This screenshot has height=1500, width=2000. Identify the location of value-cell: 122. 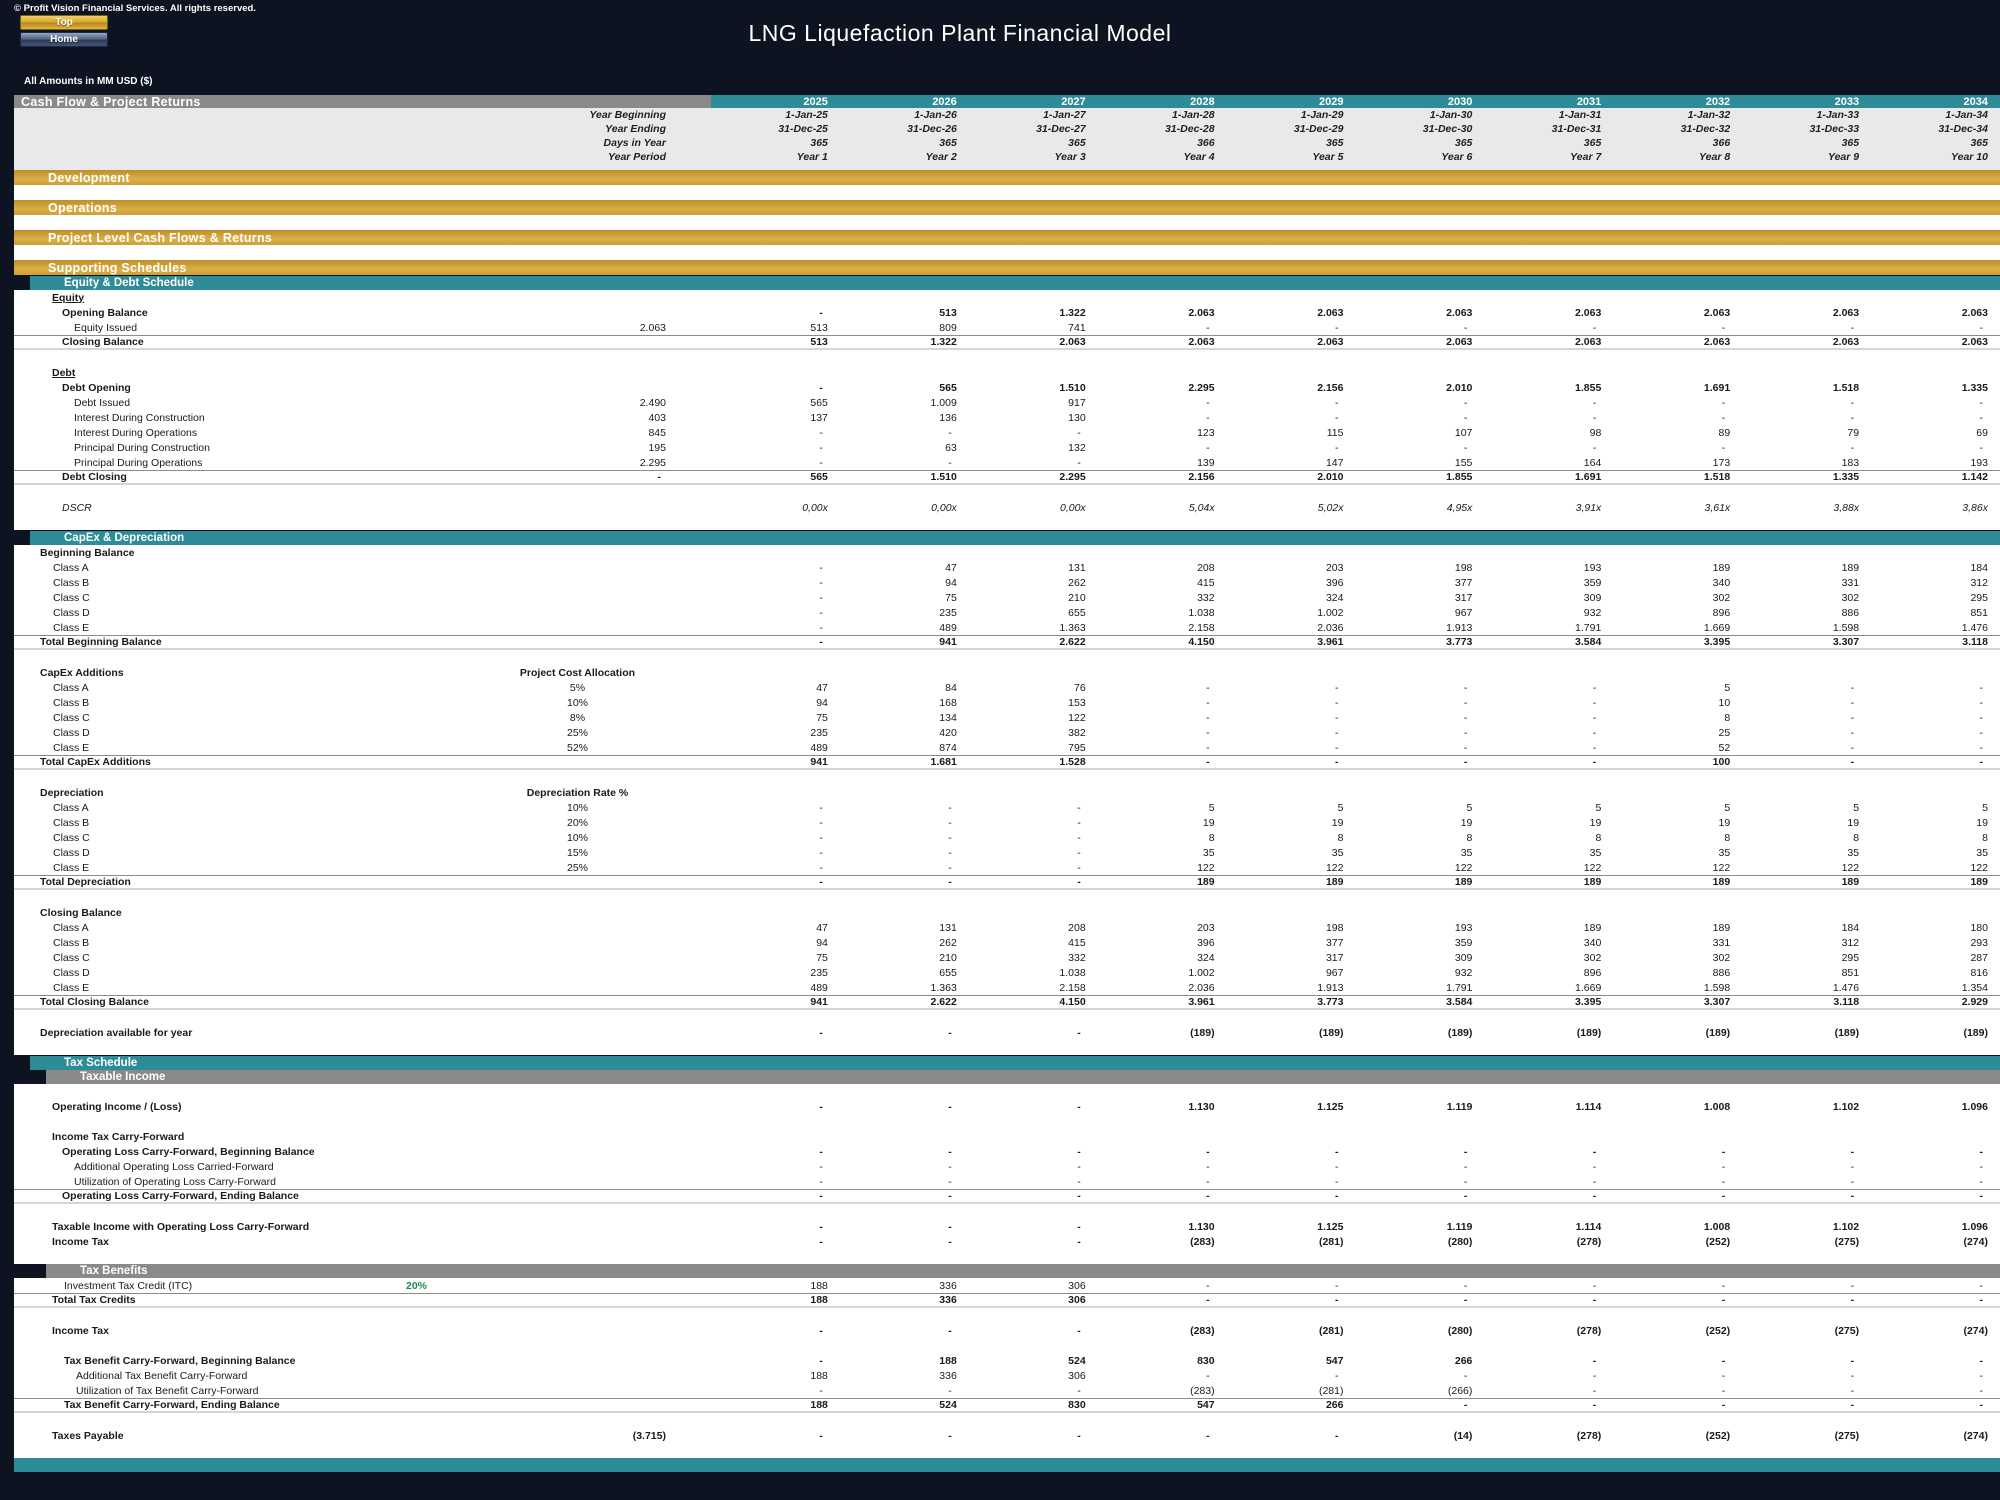
(1935, 868).